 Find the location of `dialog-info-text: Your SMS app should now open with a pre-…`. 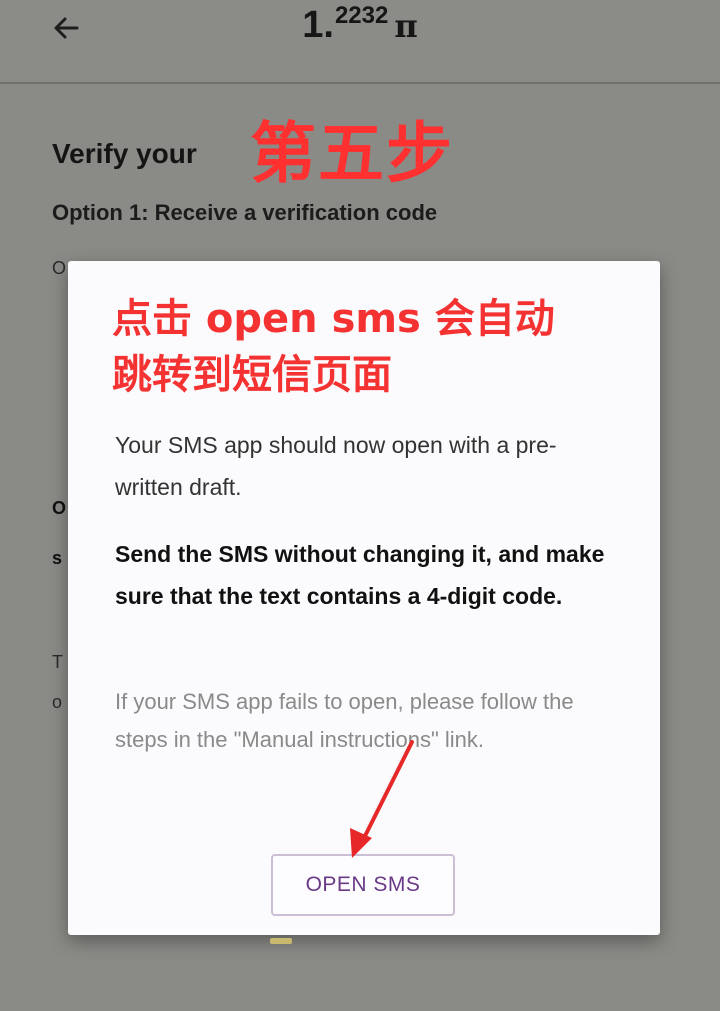

dialog-info-text: Your SMS app should now open with a pre-… is located at coordinates (336, 466).